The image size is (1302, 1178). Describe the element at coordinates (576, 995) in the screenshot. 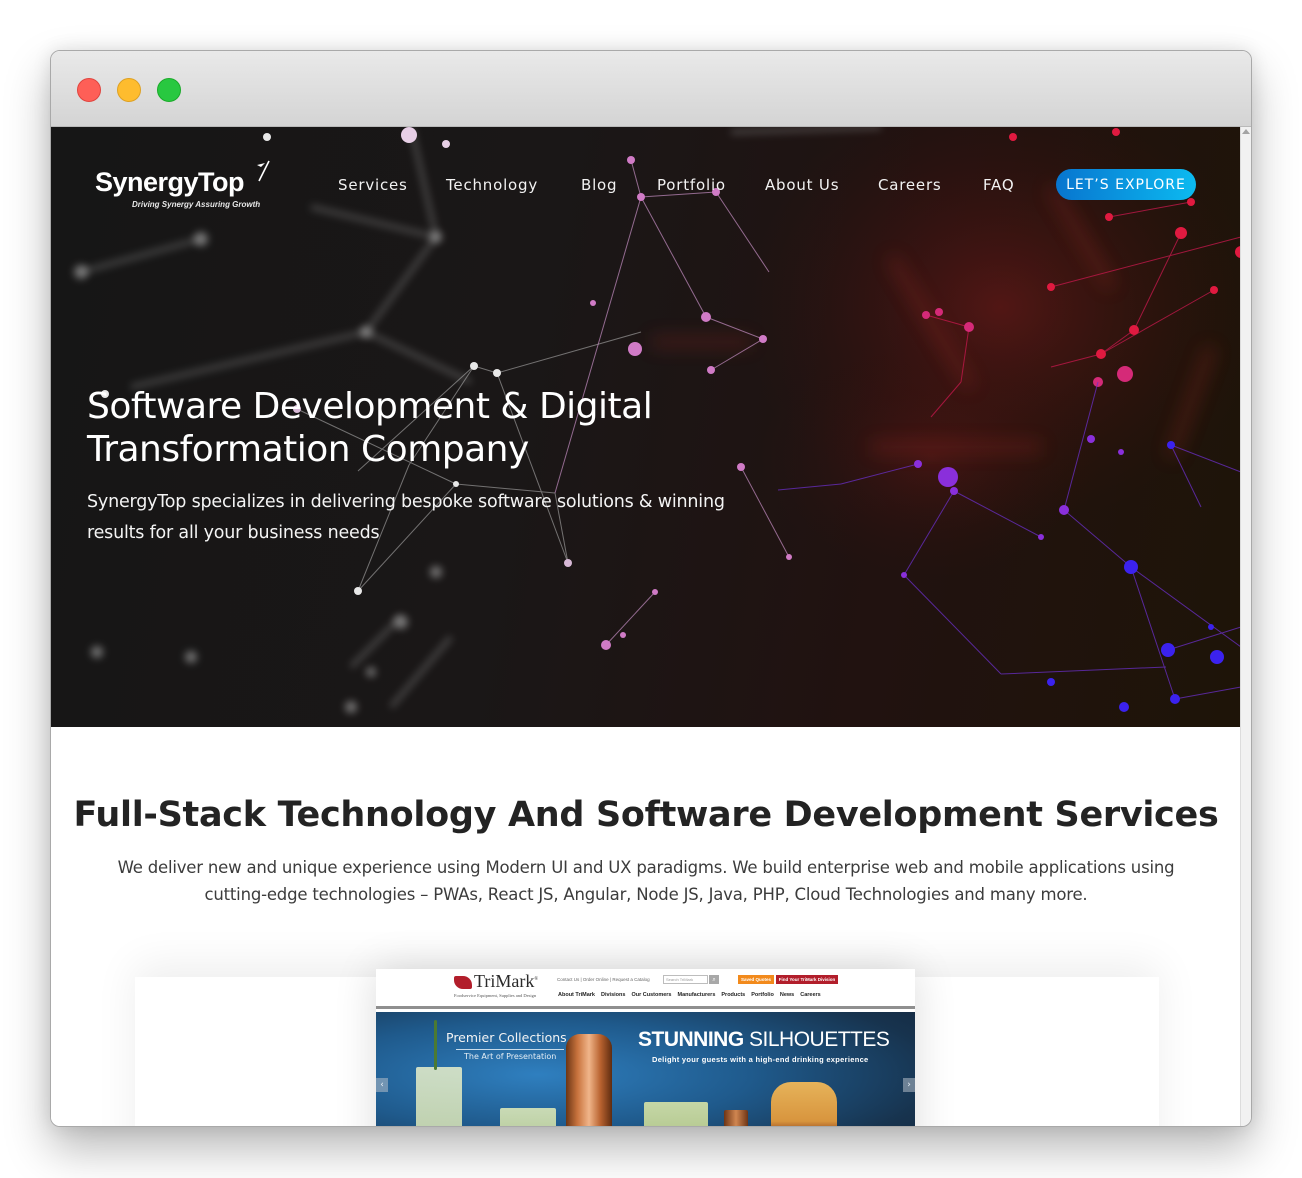

I see `trimark-nav-item: About TriMark` at that location.